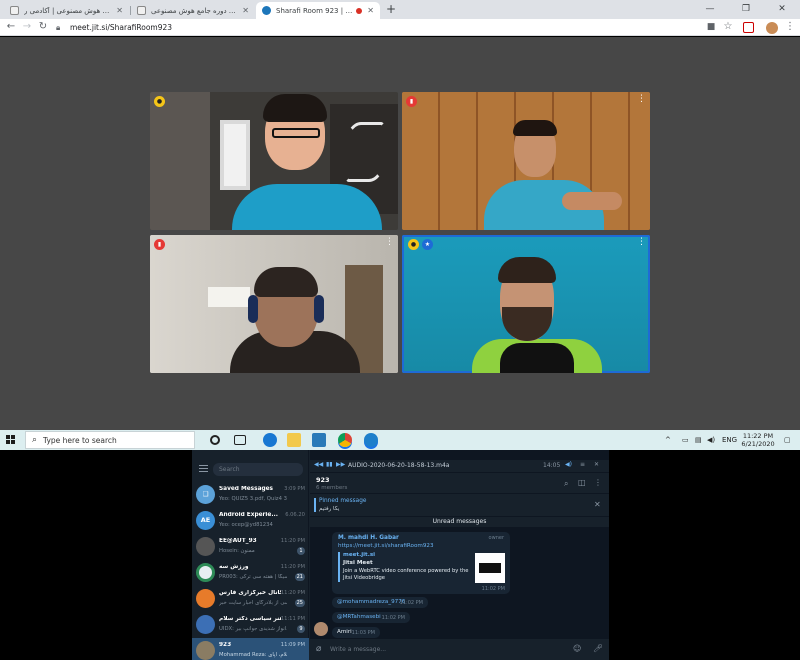 The height and width of the screenshot is (660, 800). What do you see at coordinates (270, 440) in the screenshot?
I see `edge-browser-icon` at bounding box center [270, 440].